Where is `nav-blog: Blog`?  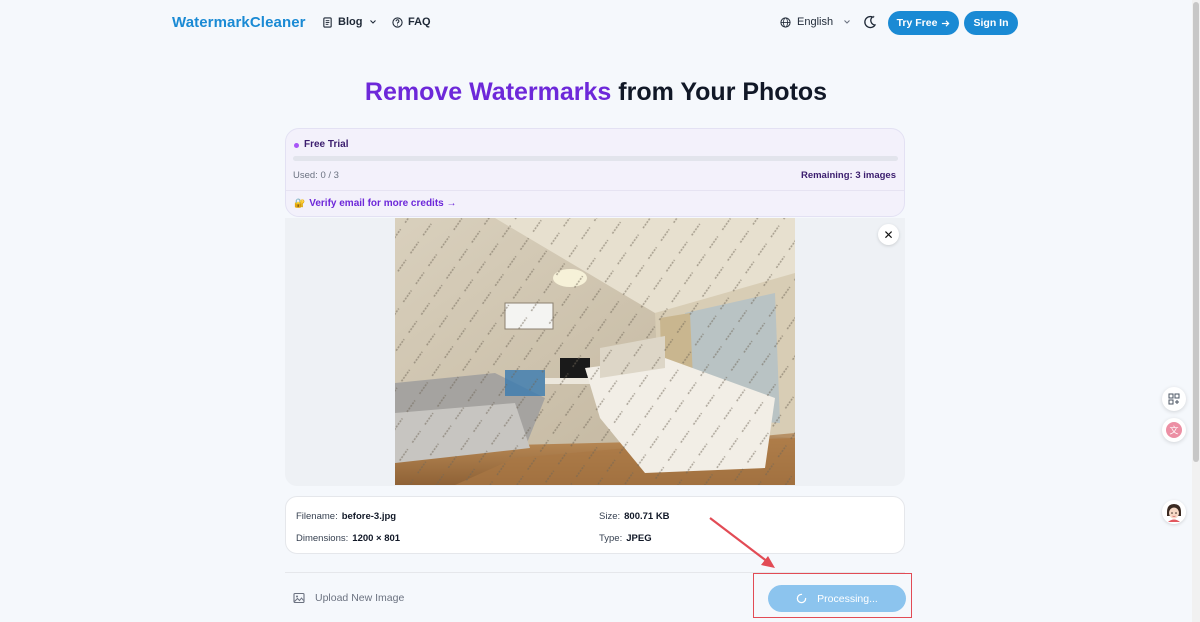 nav-blog: Blog is located at coordinates (349, 22).